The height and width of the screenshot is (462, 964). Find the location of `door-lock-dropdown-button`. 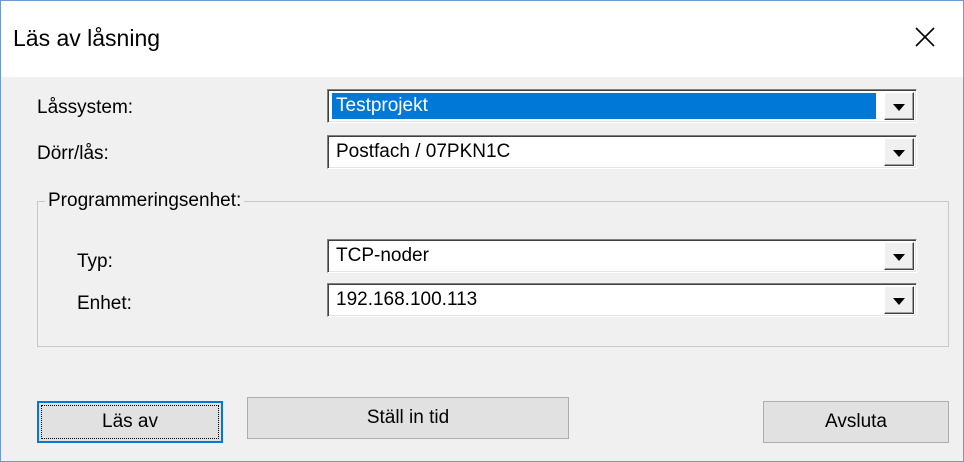

door-lock-dropdown-button is located at coordinates (899, 152).